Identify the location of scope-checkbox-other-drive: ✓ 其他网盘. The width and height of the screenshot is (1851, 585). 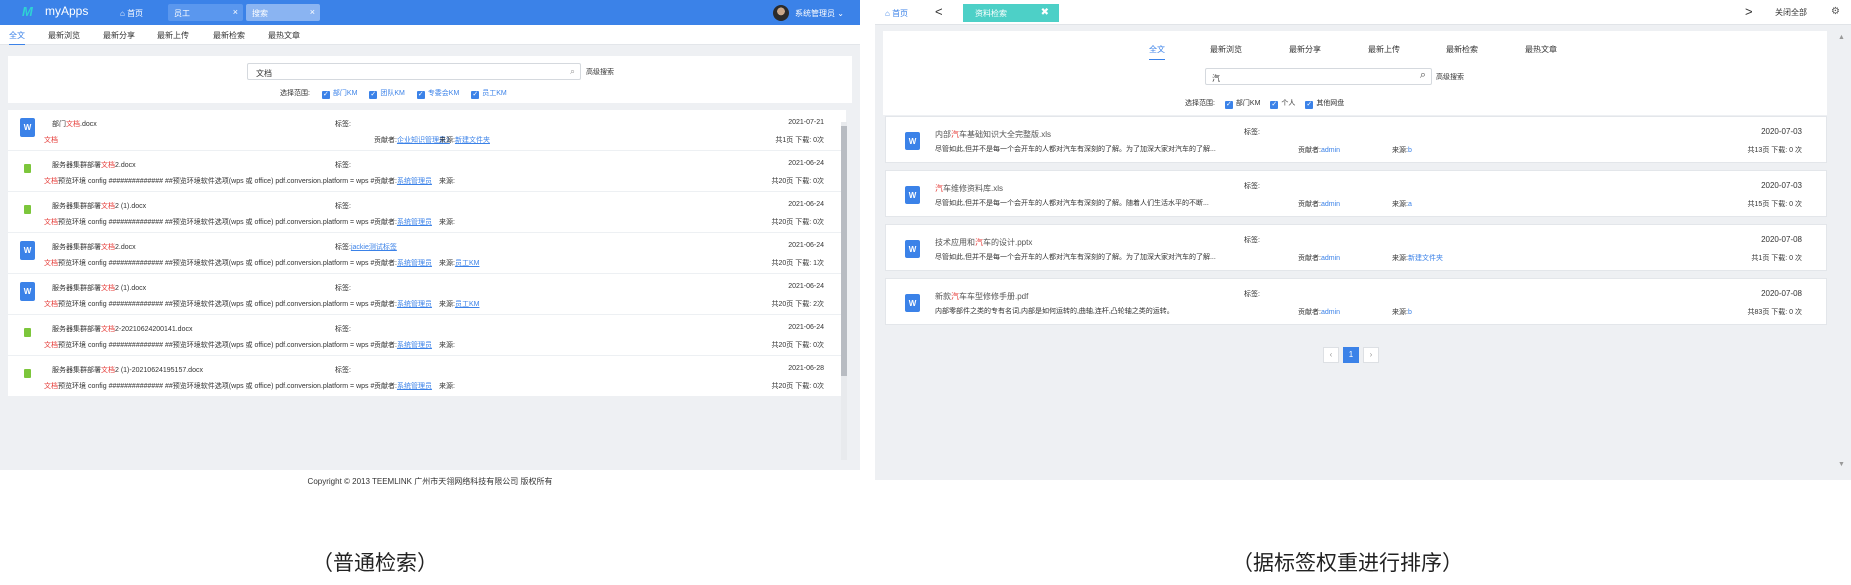
(1324, 104).